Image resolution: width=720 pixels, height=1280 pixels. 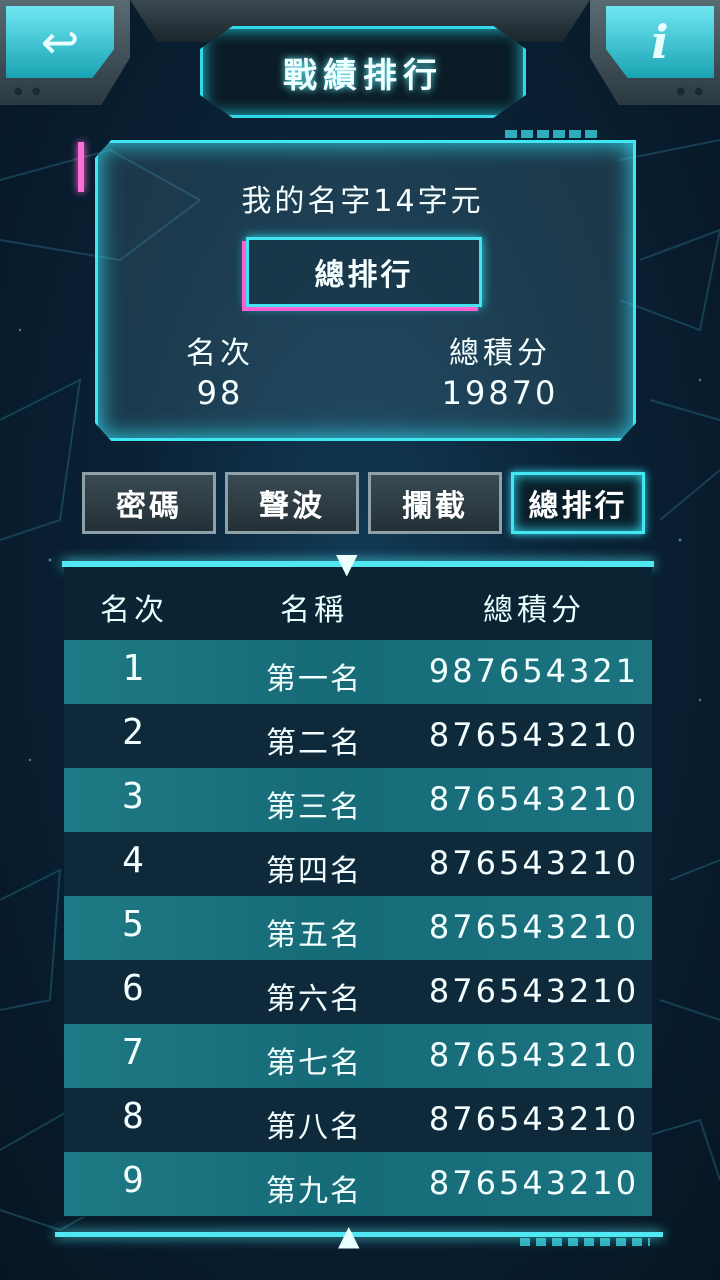 I want to click on profile-pink-accent, so click(x=81, y=167).